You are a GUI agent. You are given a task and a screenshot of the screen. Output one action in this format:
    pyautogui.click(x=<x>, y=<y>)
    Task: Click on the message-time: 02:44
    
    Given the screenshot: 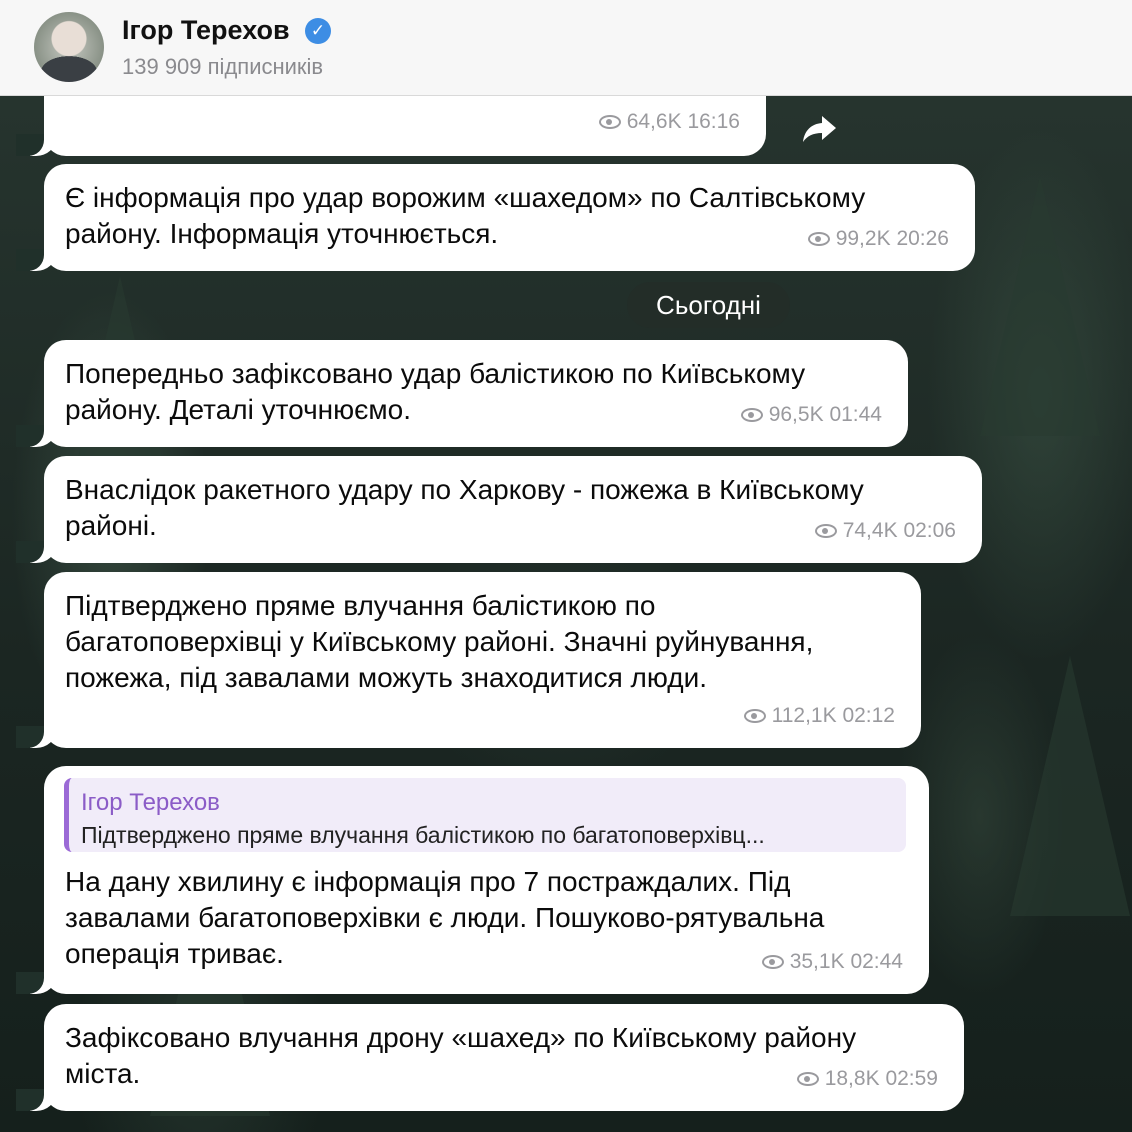 What is the action you would take?
    pyautogui.click(x=876, y=961)
    